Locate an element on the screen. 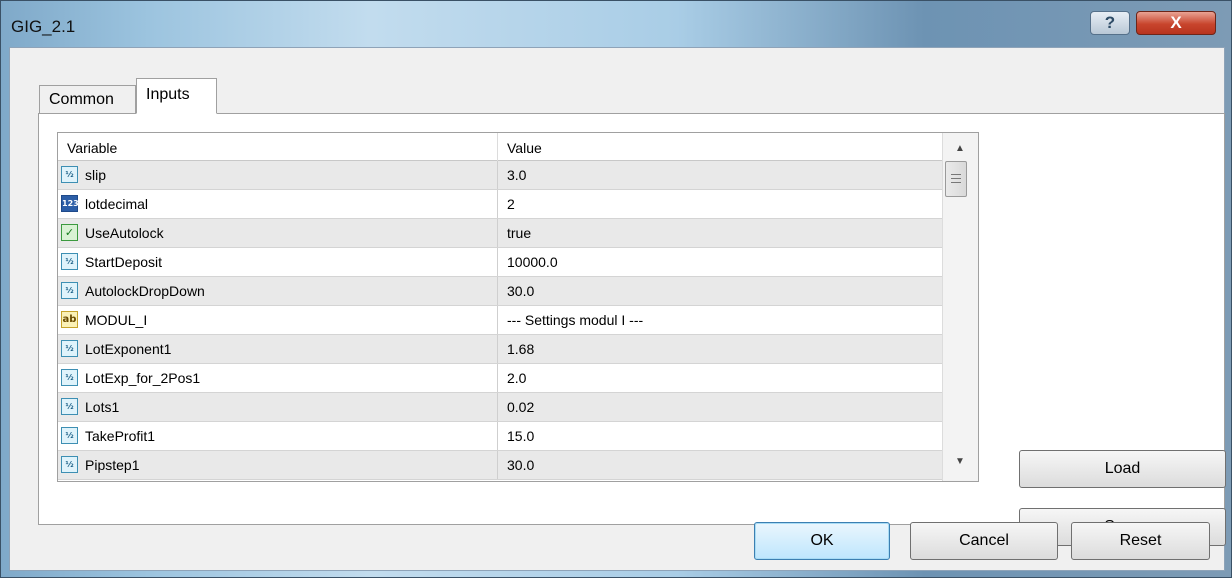 The width and height of the screenshot is (1232, 578). table-row: ½ slip 3.0 is located at coordinates (500, 175).